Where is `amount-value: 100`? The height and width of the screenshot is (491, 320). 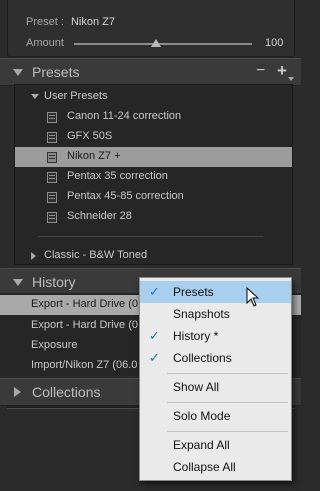
amount-value: 100 is located at coordinates (274, 43).